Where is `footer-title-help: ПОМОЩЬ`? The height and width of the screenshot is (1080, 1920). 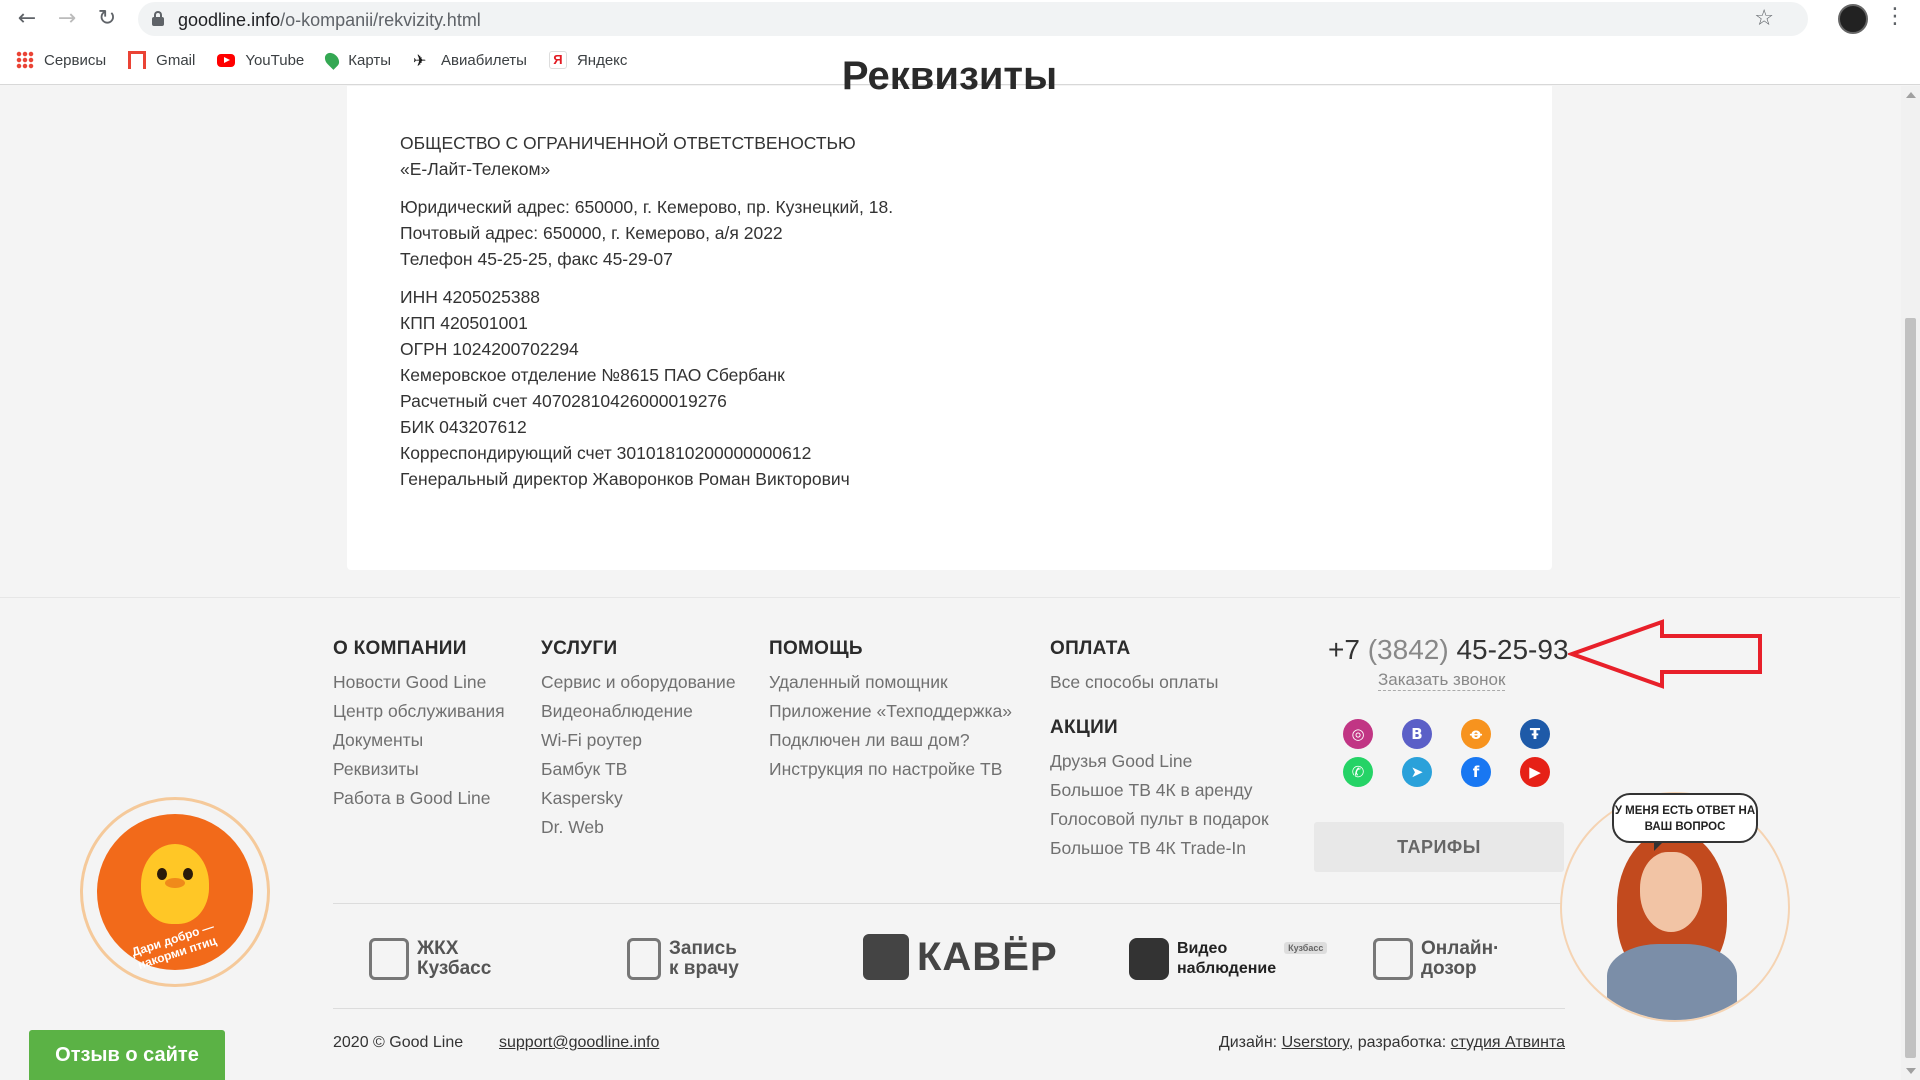 footer-title-help: ПОМОЩЬ is located at coordinates (816, 648).